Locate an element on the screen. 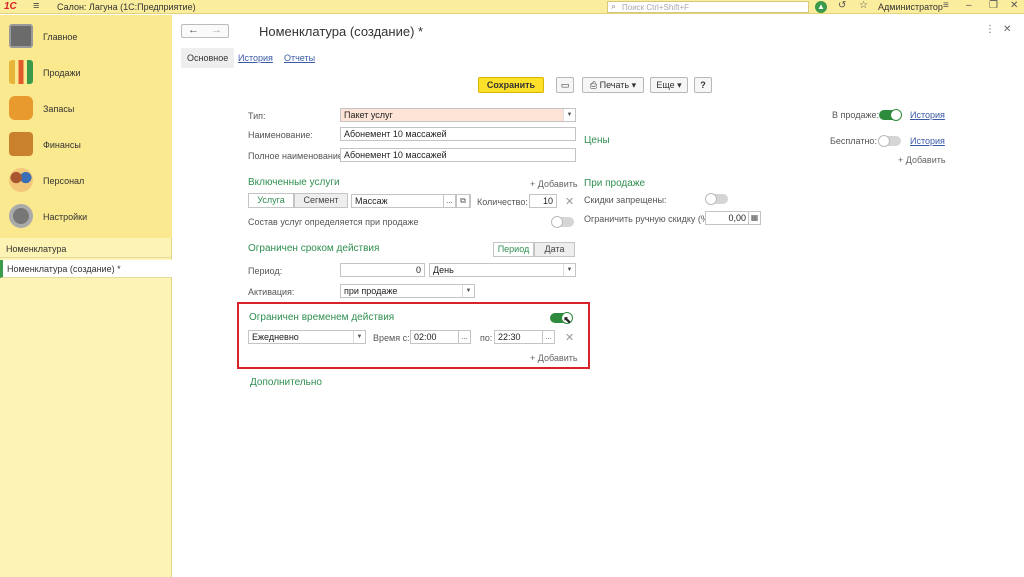 This screenshot has width=1024, height=577. remove-time-icon: ✕ is located at coordinates (569, 337).